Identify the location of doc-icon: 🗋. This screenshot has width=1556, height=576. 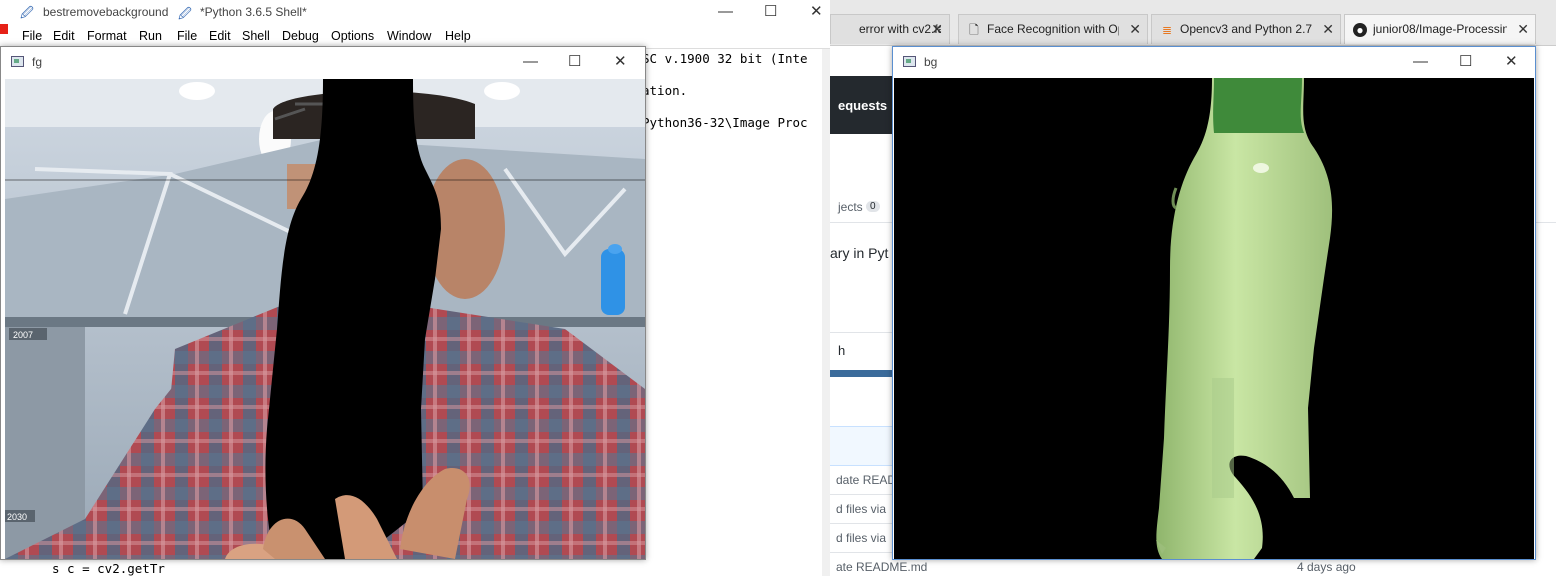
(974, 30).